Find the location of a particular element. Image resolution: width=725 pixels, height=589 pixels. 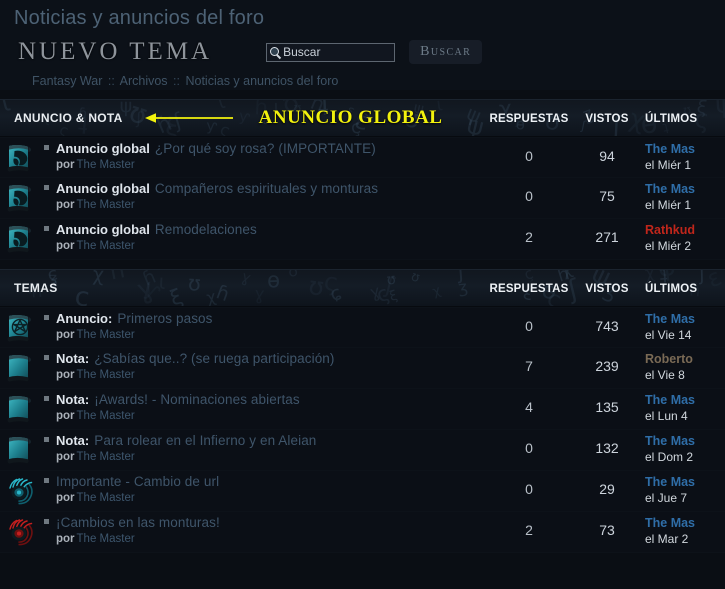

svg-text: ξ is located at coordinates (176, 295).